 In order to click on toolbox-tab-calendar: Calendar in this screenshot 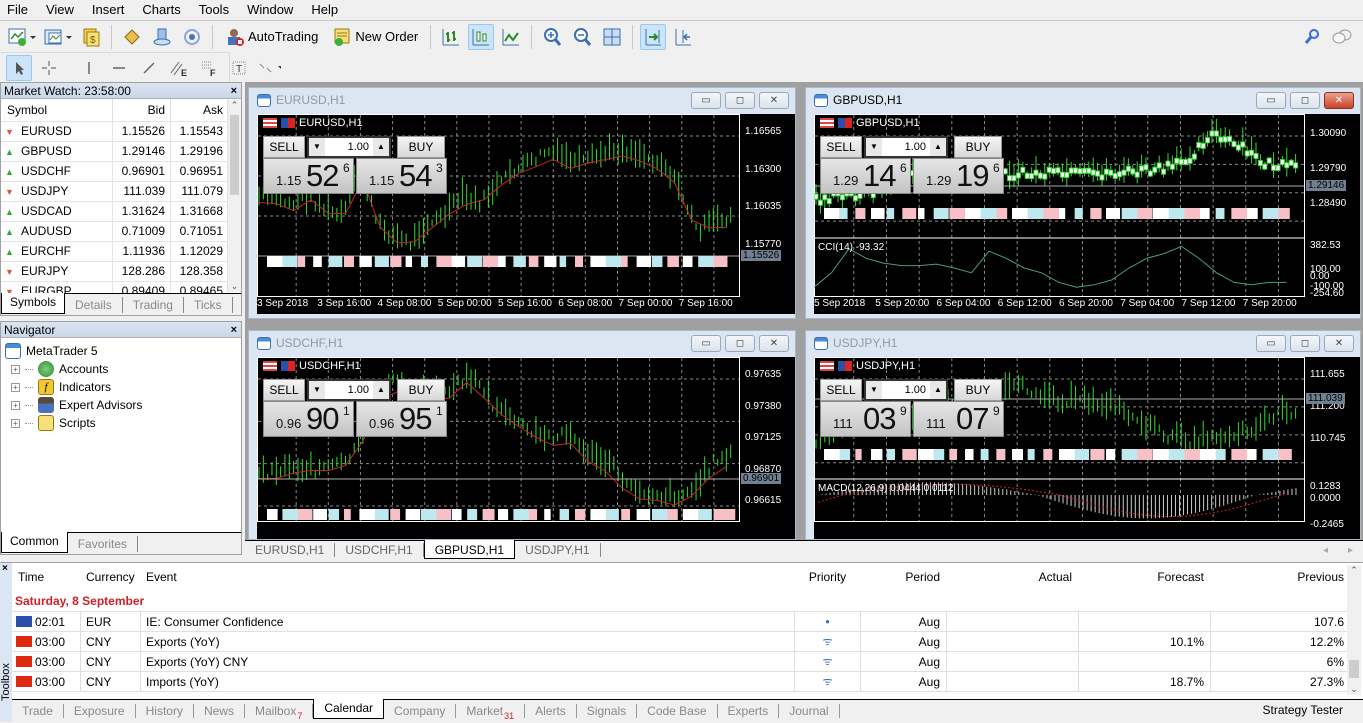, I will do `click(349, 709)`.